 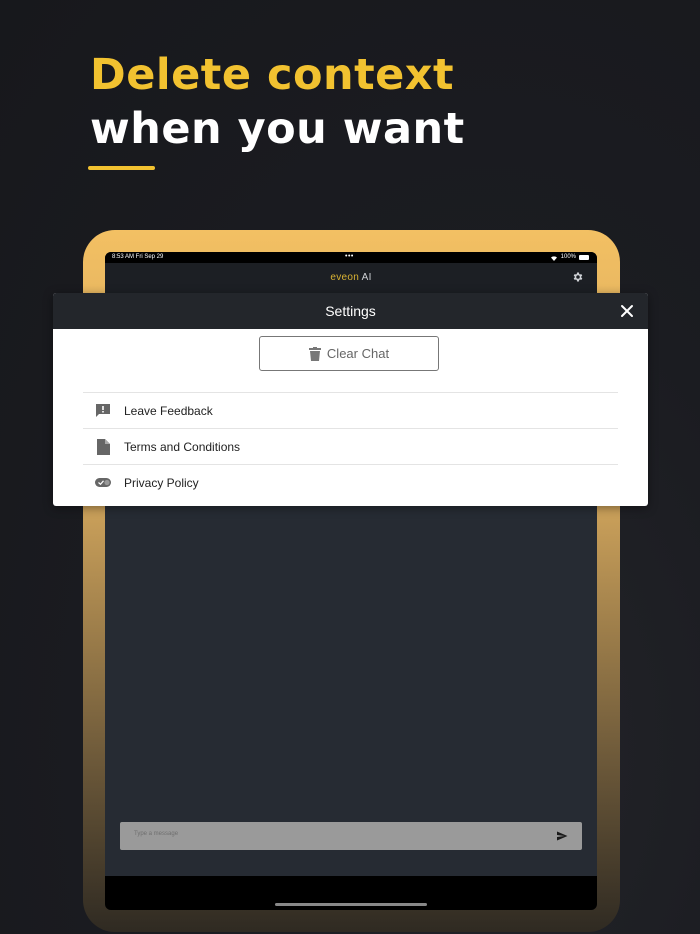 What do you see at coordinates (103, 411) in the screenshot?
I see `feedback-icon` at bounding box center [103, 411].